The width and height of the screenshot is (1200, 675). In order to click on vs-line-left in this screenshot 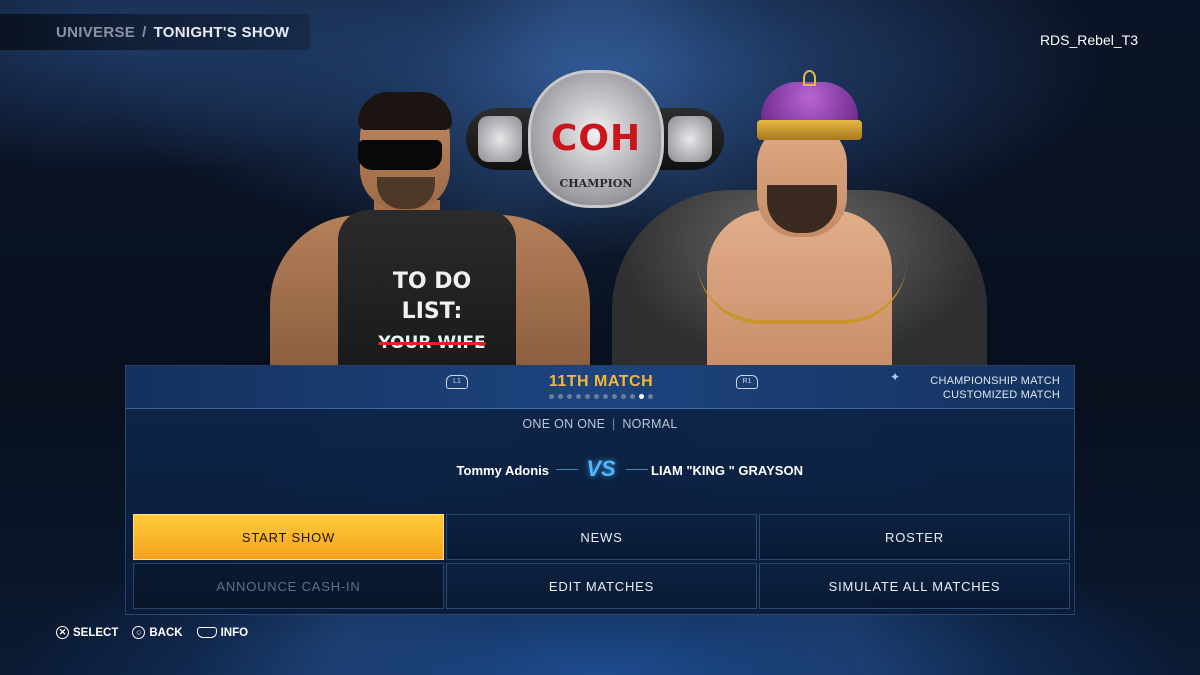, I will do `click(567, 469)`.